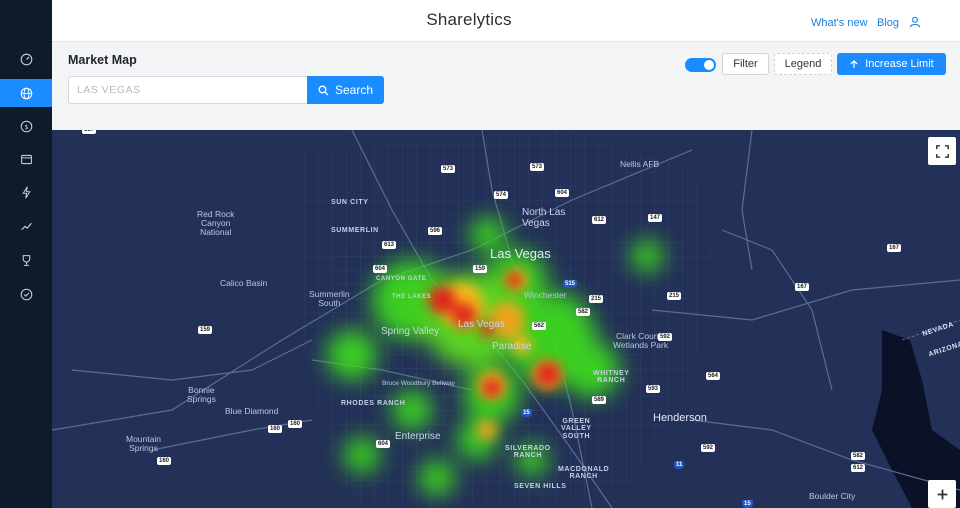  What do you see at coordinates (373, 403) in the screenshot?
I see `map-label-rhodes-ranch: RHODES RANCH` at bounding box center [373, 403].